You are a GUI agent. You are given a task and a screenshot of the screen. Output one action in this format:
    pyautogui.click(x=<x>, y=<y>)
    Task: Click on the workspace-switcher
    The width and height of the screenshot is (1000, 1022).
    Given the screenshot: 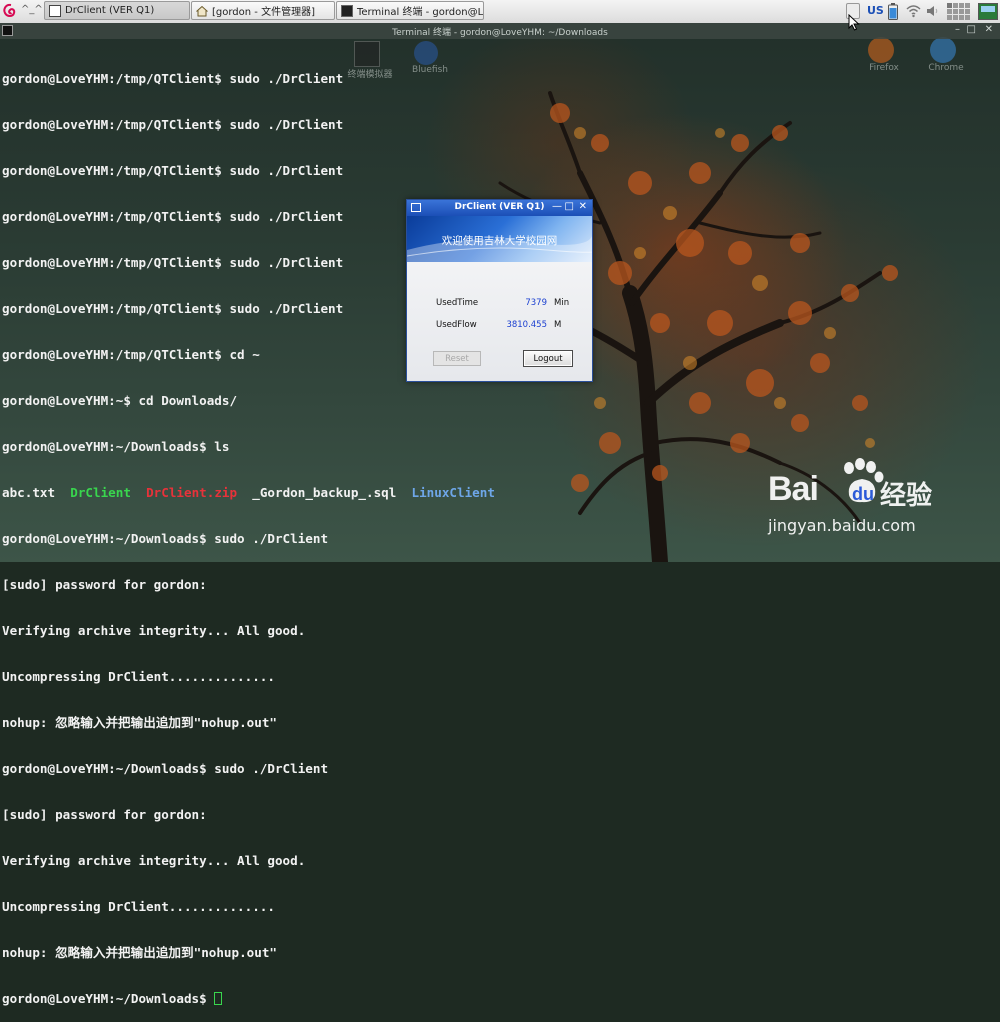 What is the action you would take?
    pyautogui.click(x=960, y=11)
    